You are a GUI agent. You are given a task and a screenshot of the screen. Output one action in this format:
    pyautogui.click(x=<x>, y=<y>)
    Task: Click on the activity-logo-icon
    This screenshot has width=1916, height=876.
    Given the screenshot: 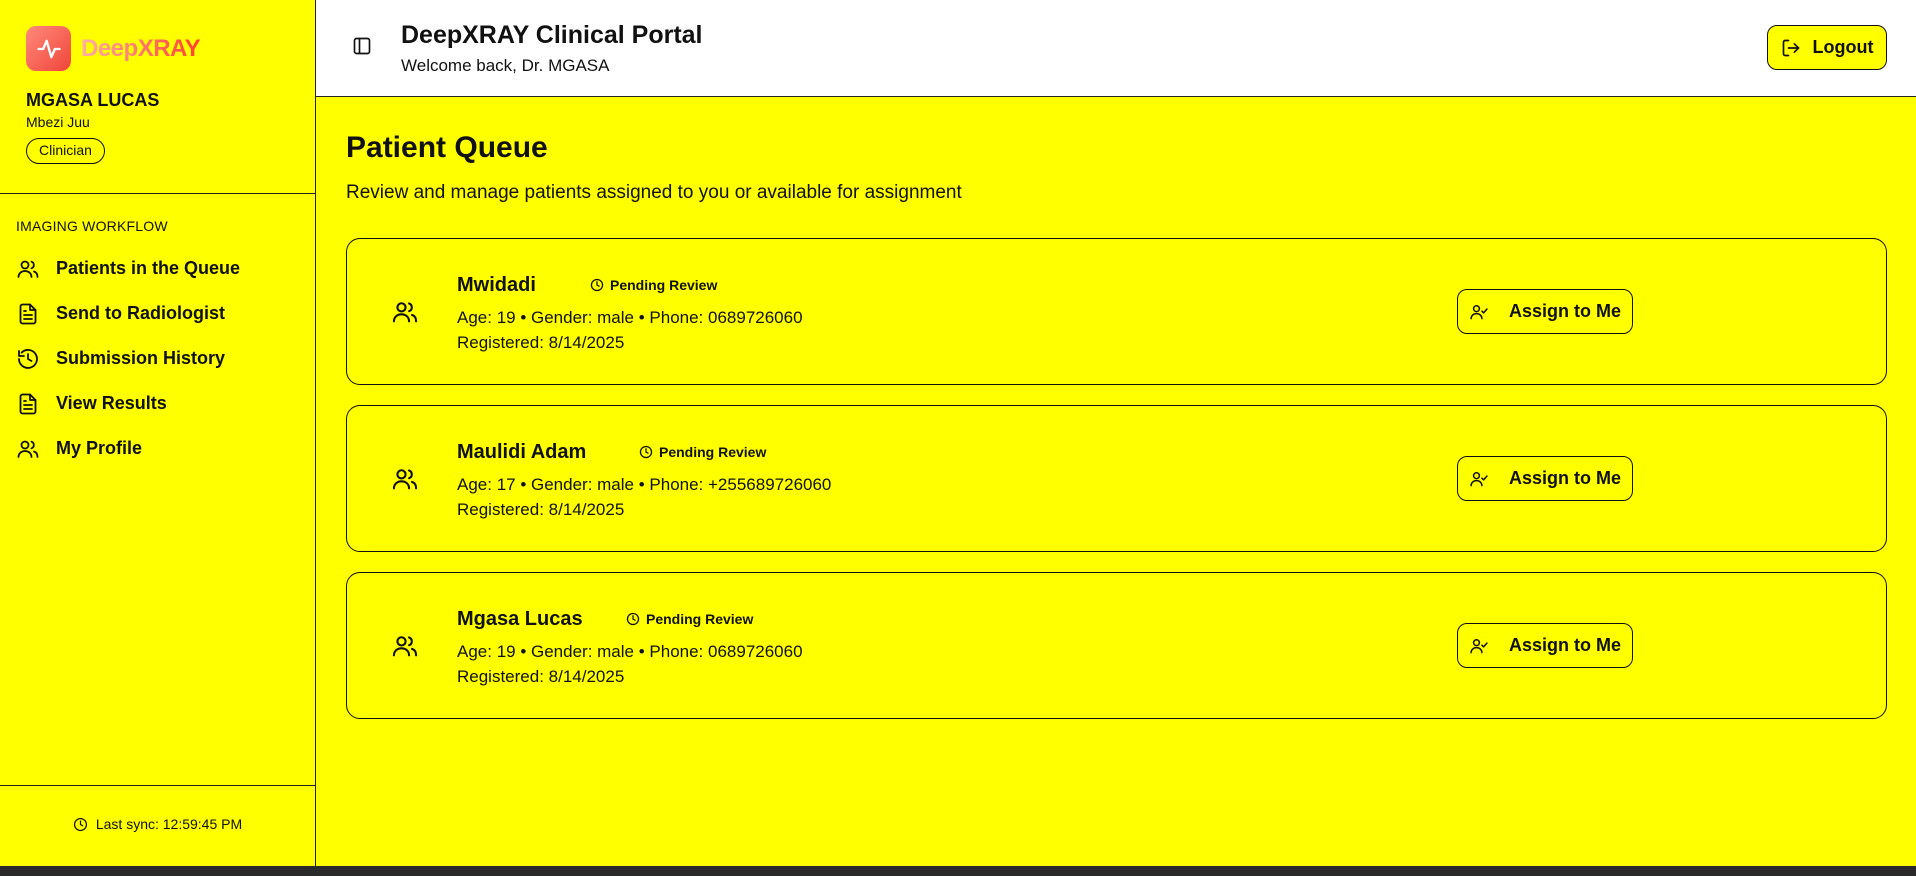 What is the action you would take?
    pyautogui.click(x=48, y=48)
    